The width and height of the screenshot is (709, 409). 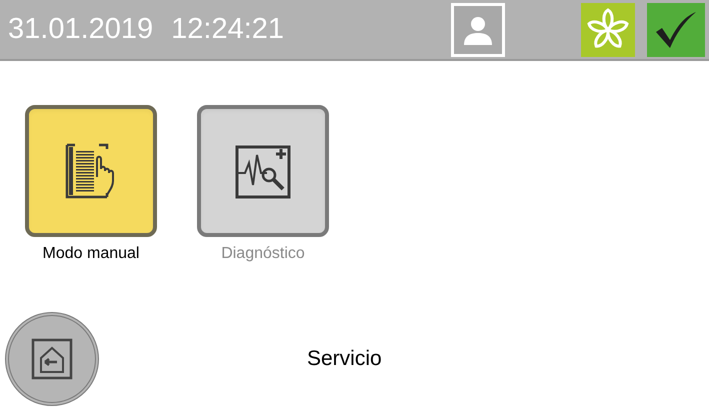 What do you see at coordinates (227, 29) in the screenshot?
I see `time-text: 12:24:21` at bounding box center [227, 29].